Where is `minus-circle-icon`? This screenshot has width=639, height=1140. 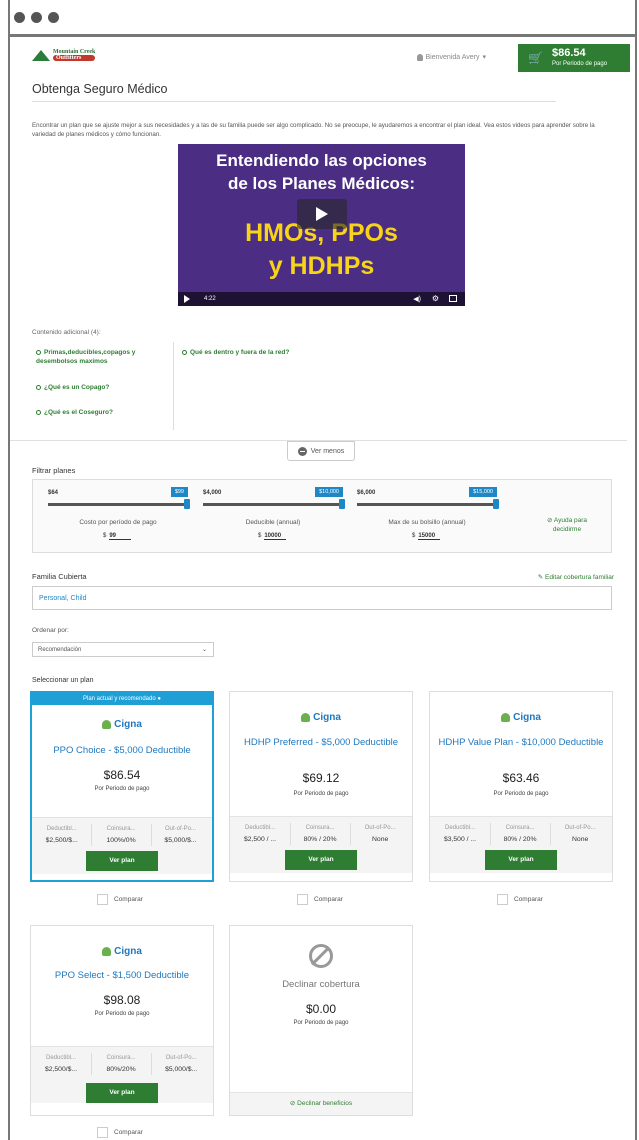
minus-circle-icon is located at coordinates (302, 451).